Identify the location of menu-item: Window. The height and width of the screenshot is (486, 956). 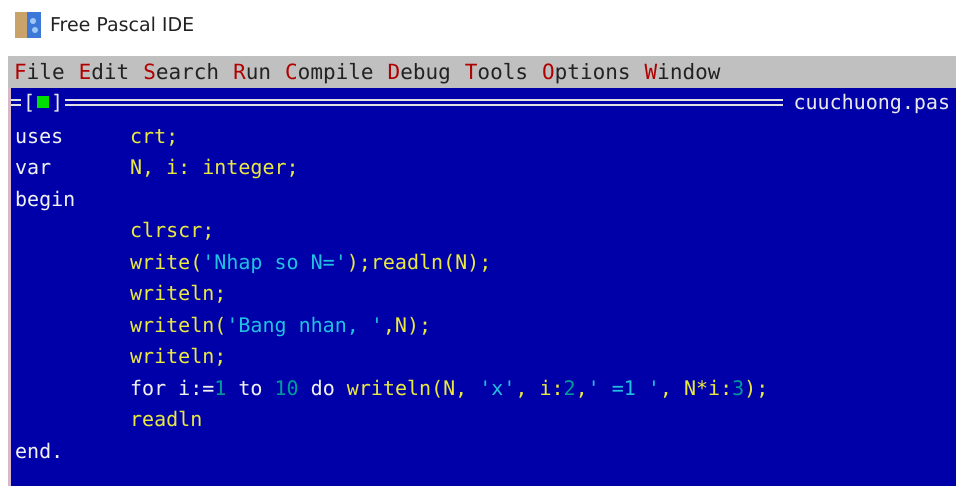
(689, 72).